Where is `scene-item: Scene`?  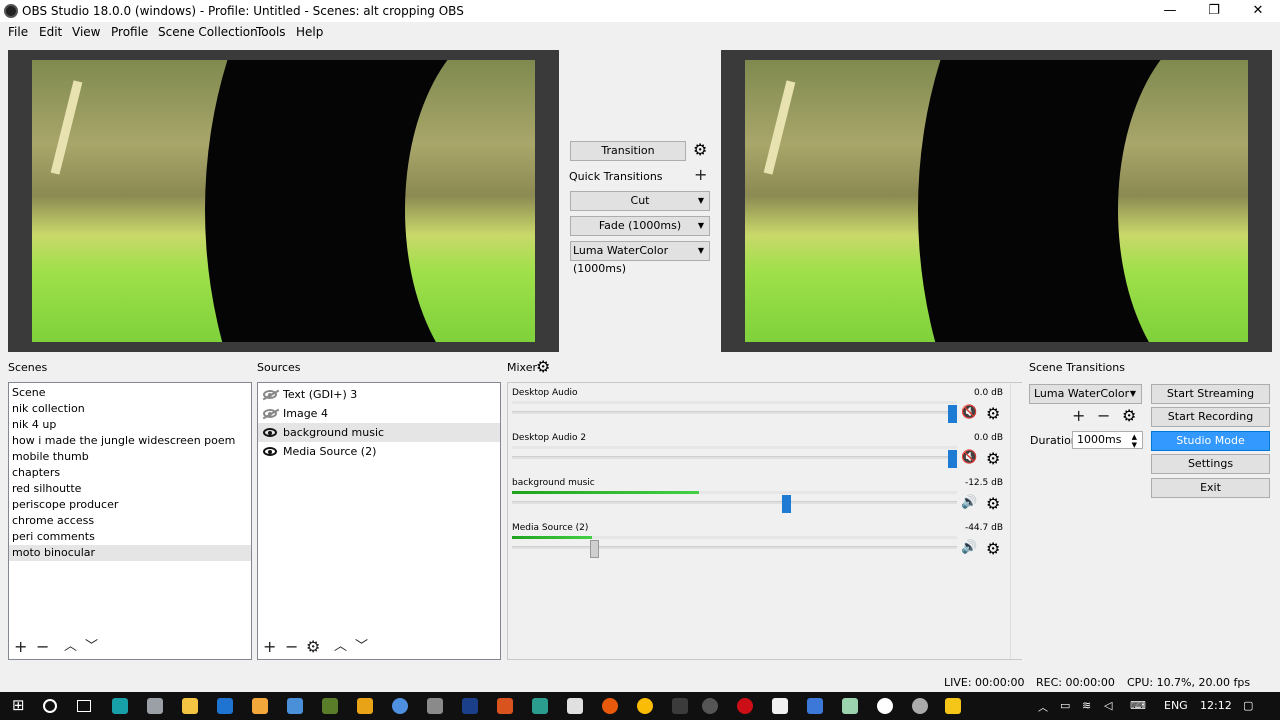 scene-item: Scene is located at coordinates (130, 393).